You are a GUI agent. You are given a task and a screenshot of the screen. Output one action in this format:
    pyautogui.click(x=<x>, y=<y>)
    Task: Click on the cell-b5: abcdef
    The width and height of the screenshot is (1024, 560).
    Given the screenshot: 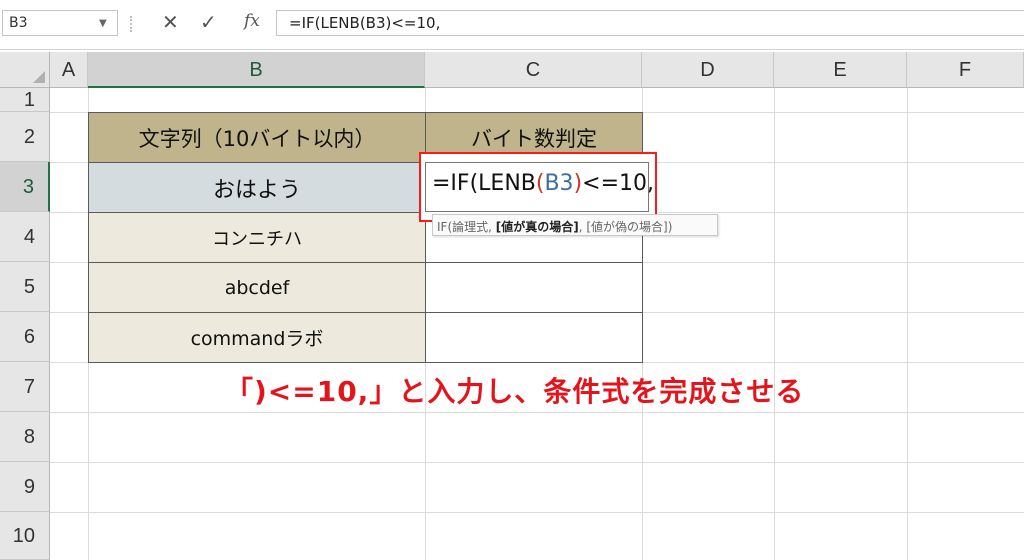 What is the action you would take?
    pyautogui.click(x=257, y=287)
    